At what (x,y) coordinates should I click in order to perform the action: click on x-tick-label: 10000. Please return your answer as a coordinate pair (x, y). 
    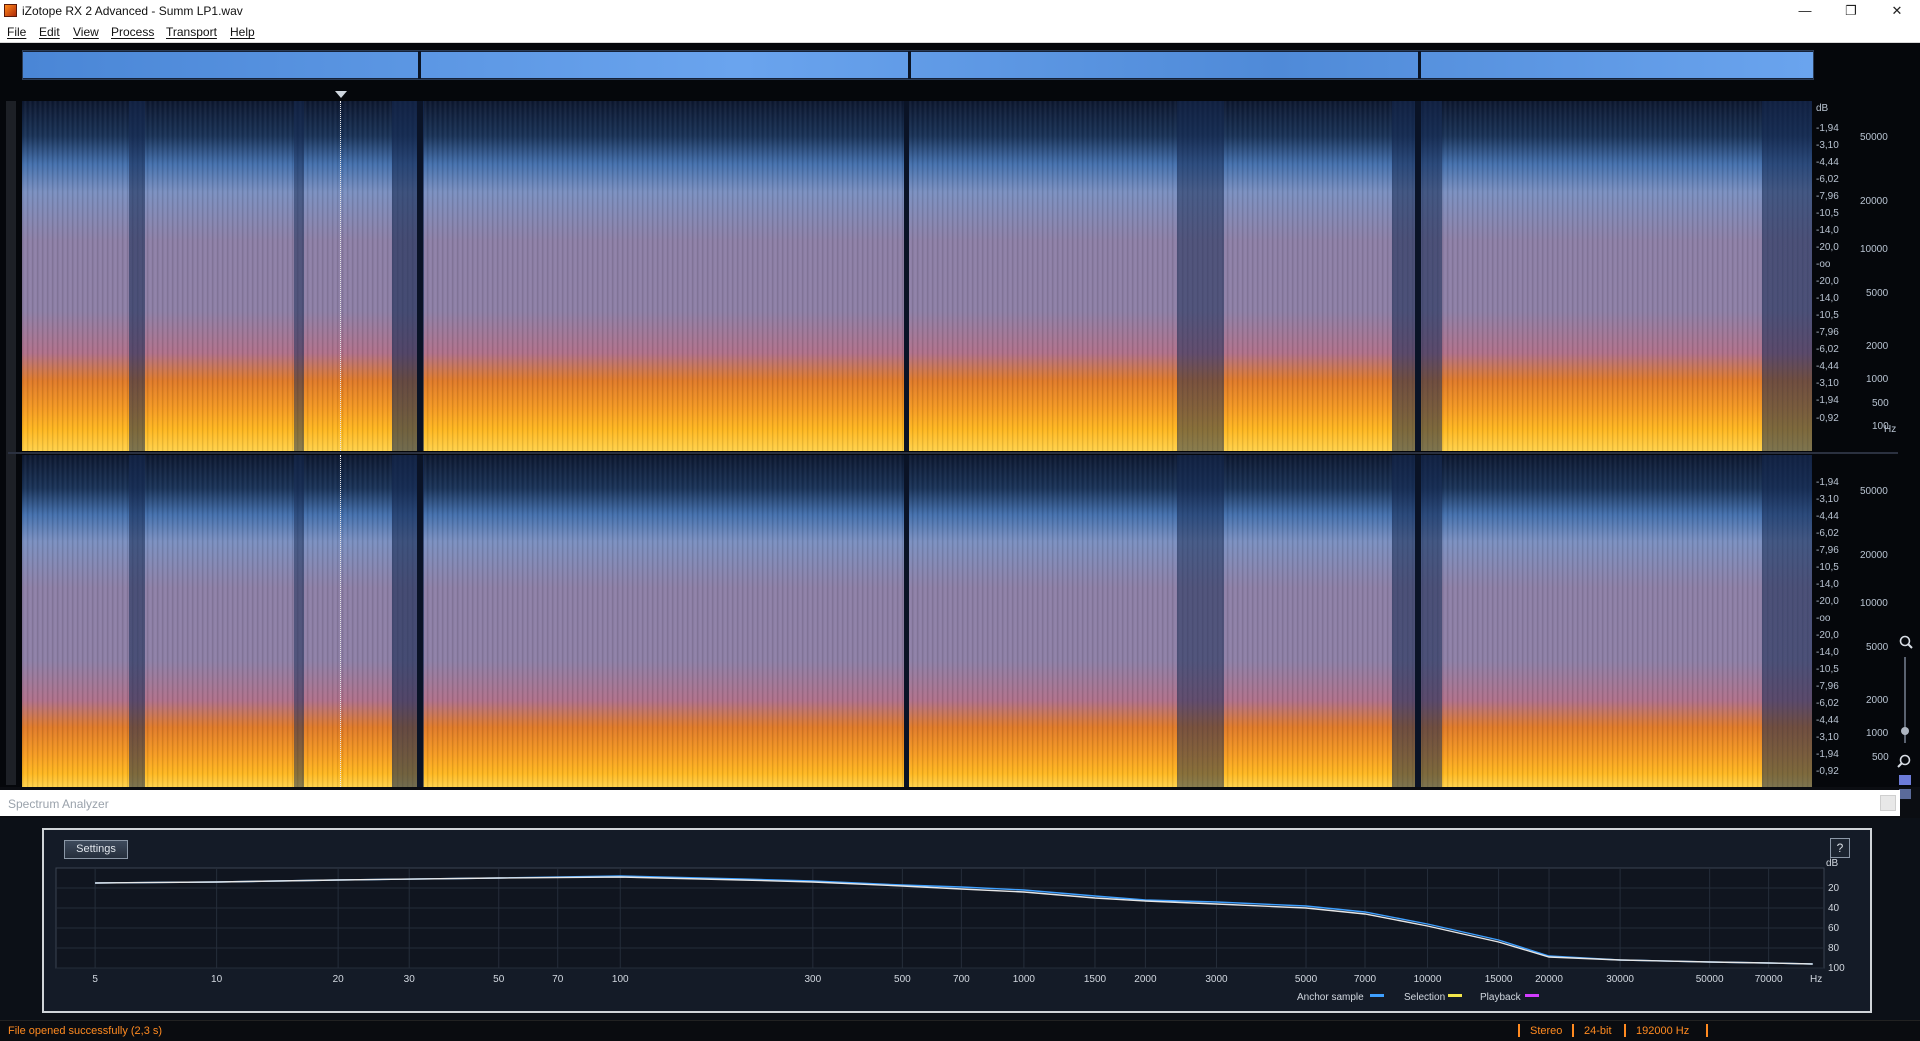
    Looking at the image, I should click on (1428, 979).